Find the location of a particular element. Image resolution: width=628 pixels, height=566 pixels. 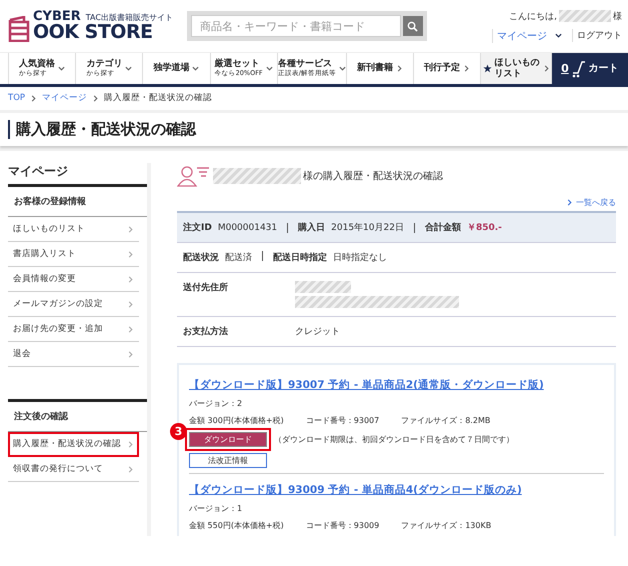

sidebar-item: 退会 is located at coordinates (73, 354).